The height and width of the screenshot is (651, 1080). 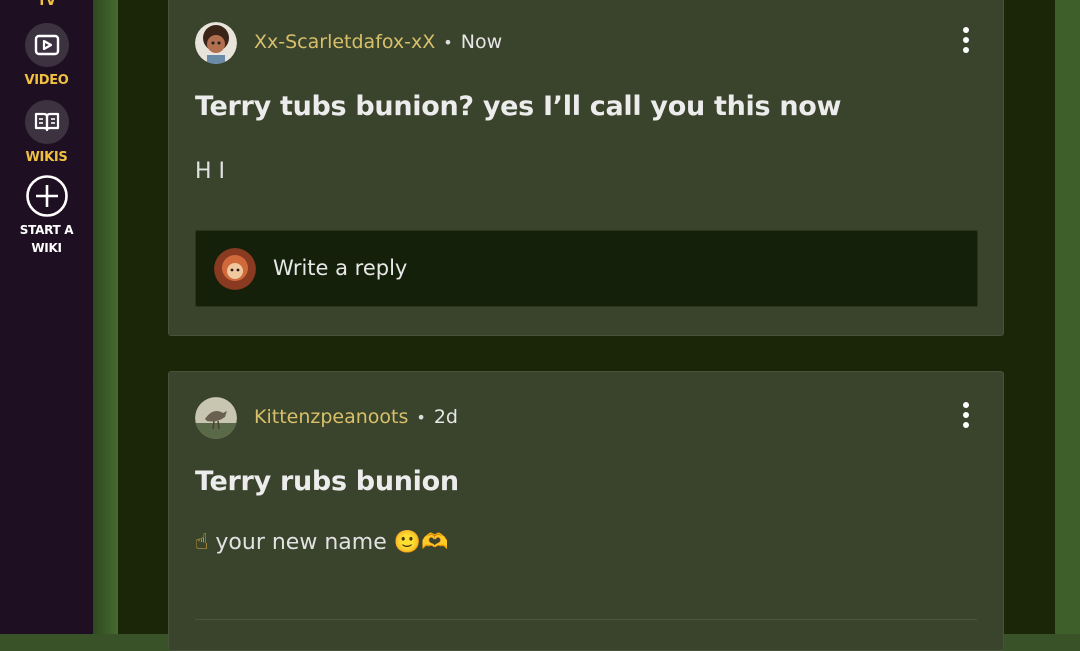 I want to click on comment-body-text: your new name, so click(x=301, y=542).